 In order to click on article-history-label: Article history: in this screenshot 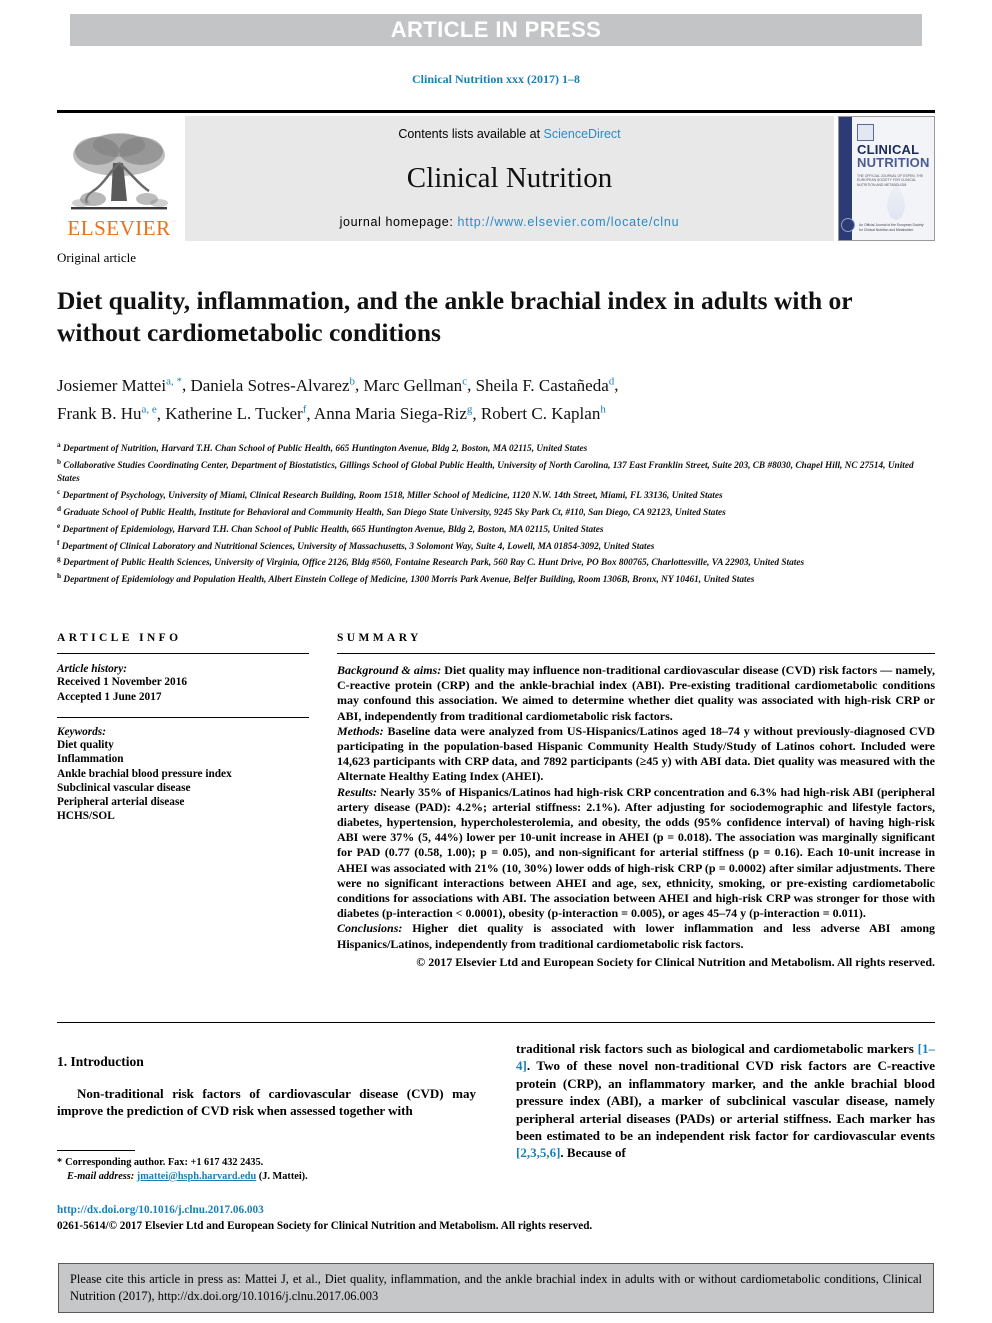, I will do `click(92, 669)`.